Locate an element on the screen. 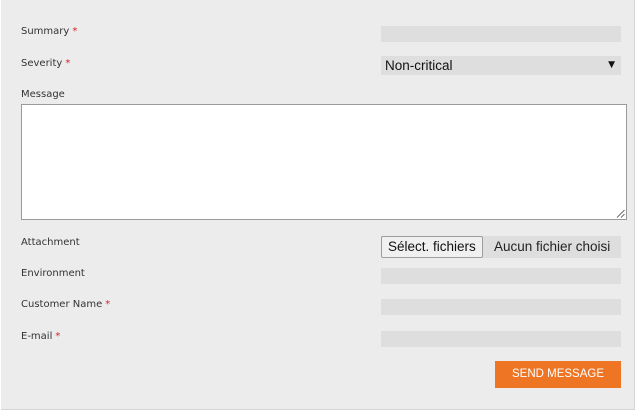 The image size is (636, 414). attachment-label-text: Attachment is located at coordinates (50, 242).